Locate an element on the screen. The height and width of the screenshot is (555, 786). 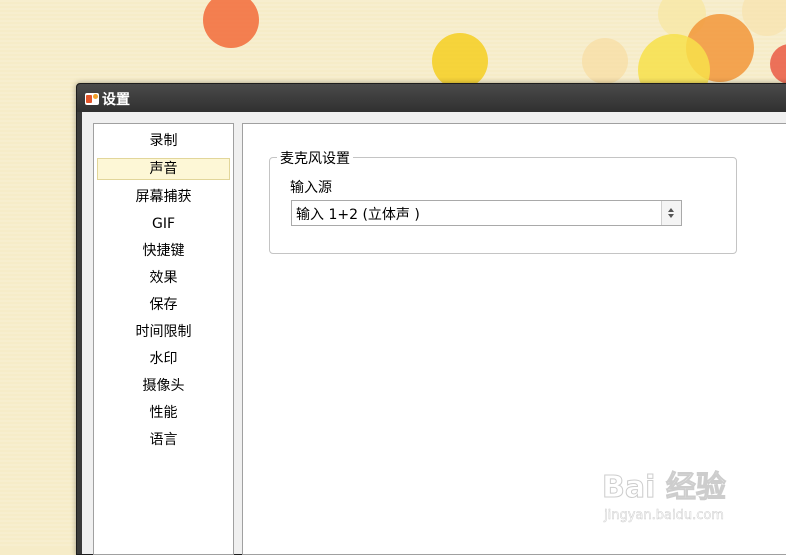
nav-item-performance: 性能 is located at coordinates (163, 413).